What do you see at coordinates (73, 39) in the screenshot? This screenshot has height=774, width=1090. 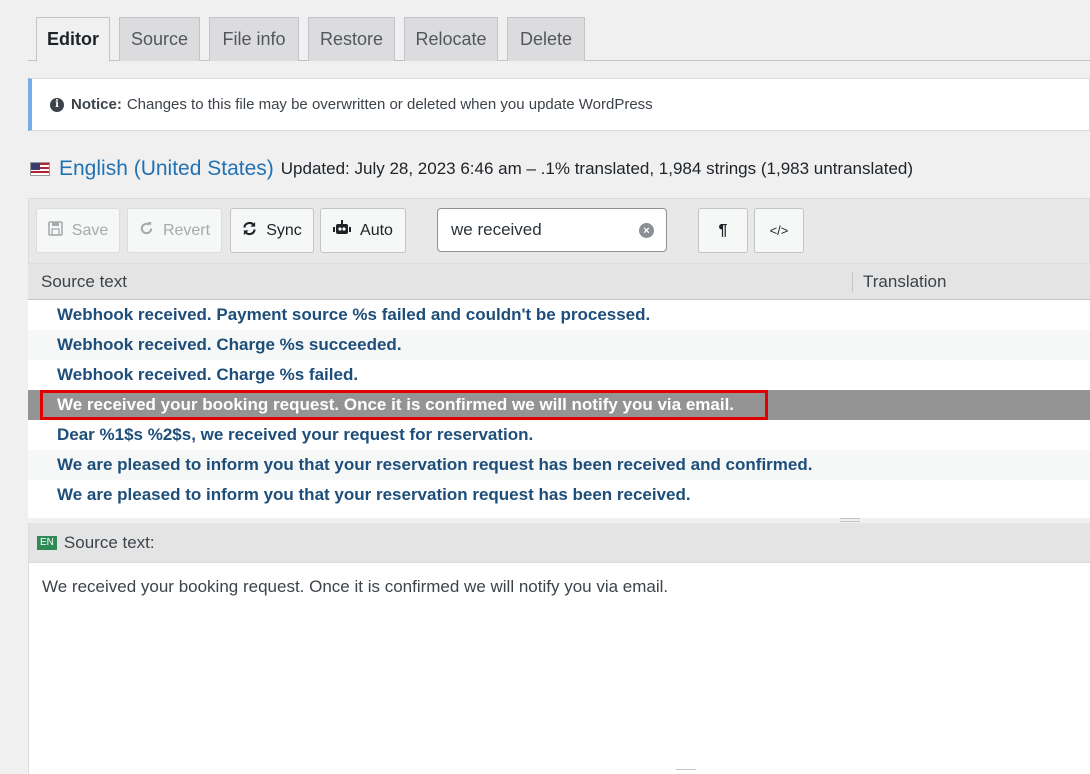 I see `tab-editor: Editor` at bounding box center [73, 39].